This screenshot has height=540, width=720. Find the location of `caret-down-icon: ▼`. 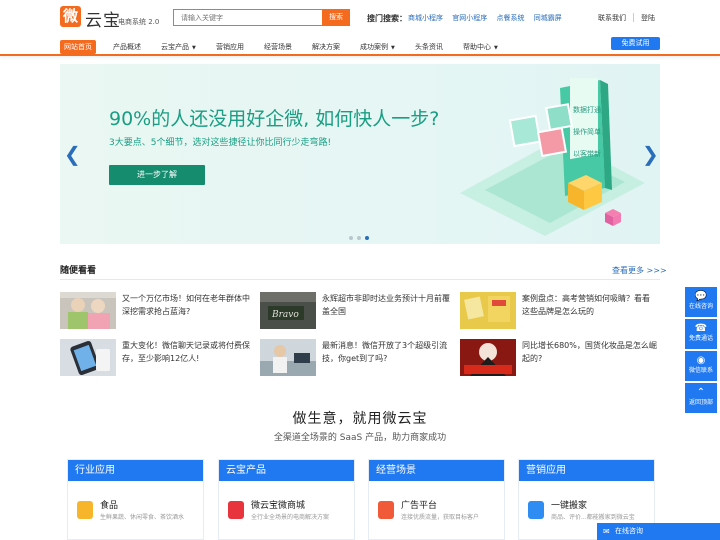

caret-down-icon: ▼ is located at coordinates (194, 48).